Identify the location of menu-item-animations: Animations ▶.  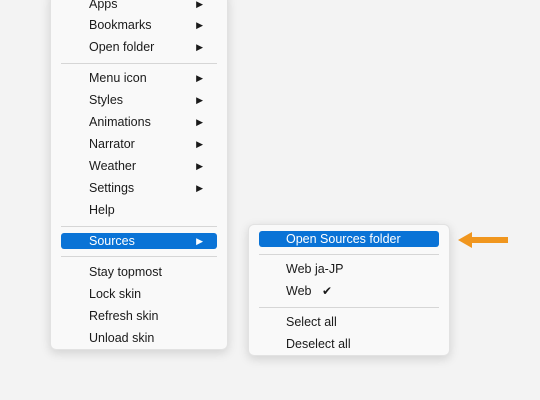
(139, 122).